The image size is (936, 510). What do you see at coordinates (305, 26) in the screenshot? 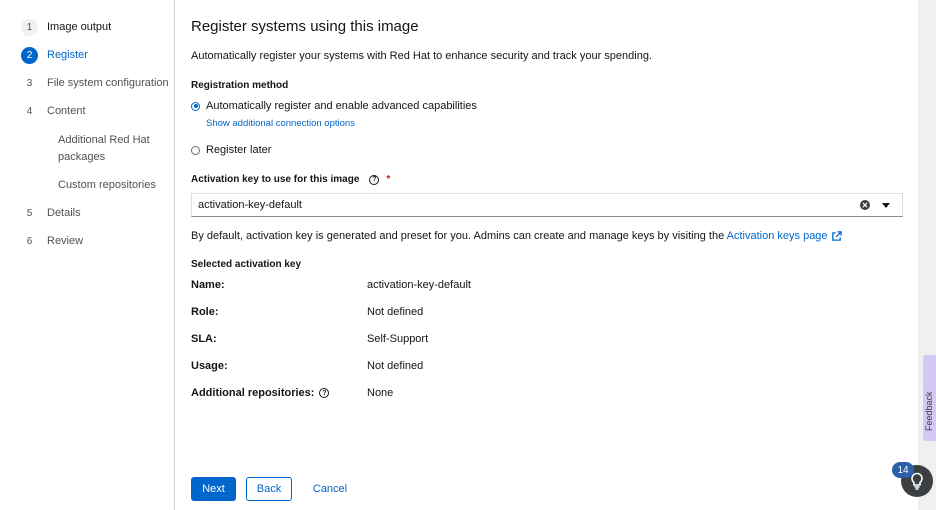
I see `page-title: Register systems using this image` at bounding box center [305, 26].